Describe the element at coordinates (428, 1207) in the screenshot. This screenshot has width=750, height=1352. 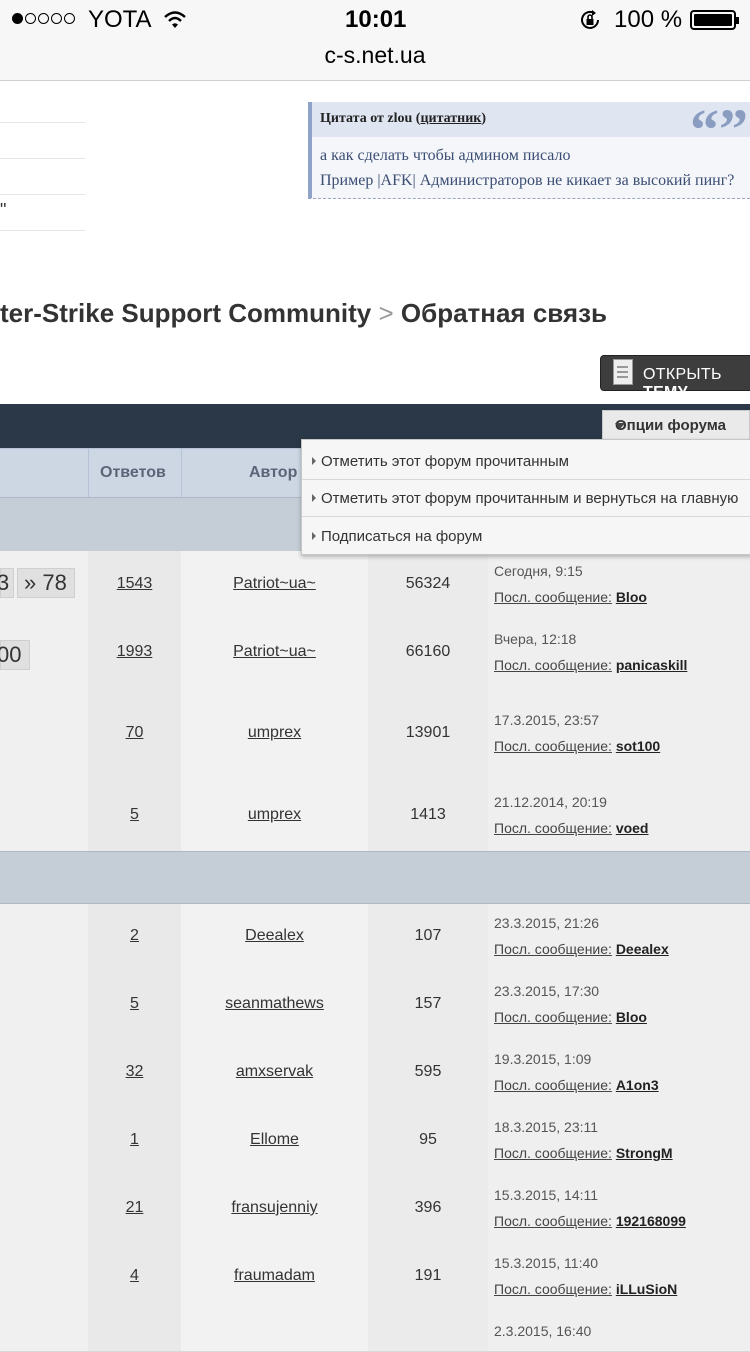
I see `views-count: 396` at that location.